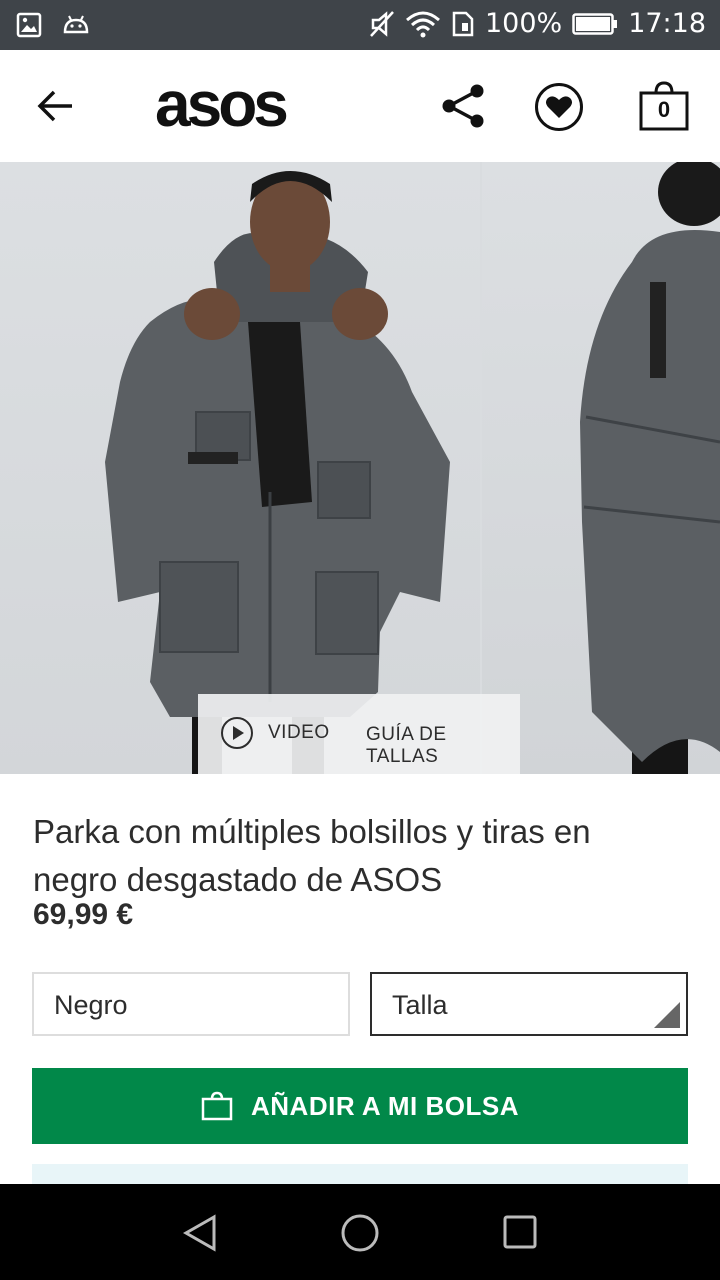 The height and width of the screenshot is (1280, 720). I want to click on sim-icon, so click(463, 24).